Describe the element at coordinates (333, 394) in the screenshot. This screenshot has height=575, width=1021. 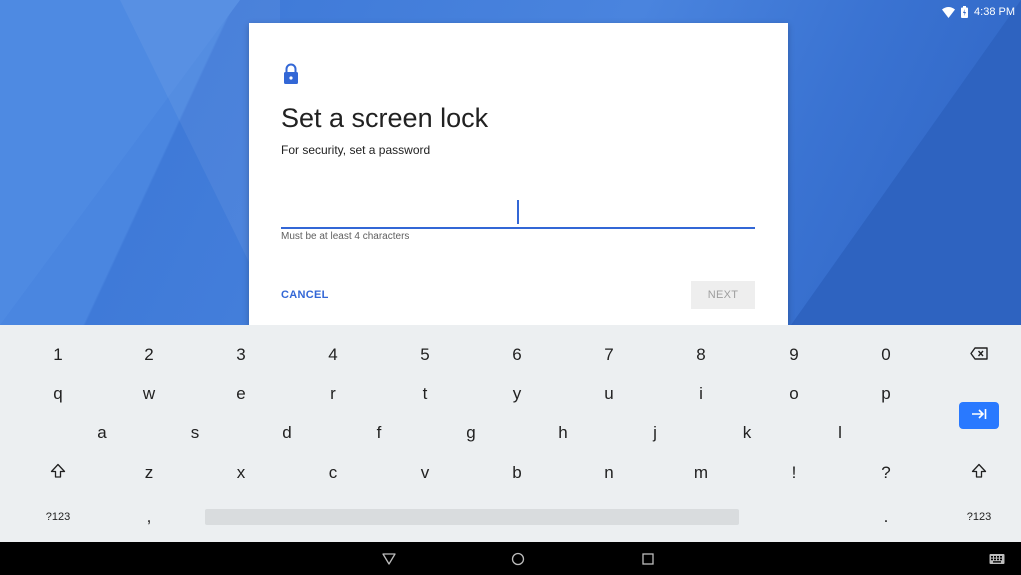
I see `key-r: r` at that location.